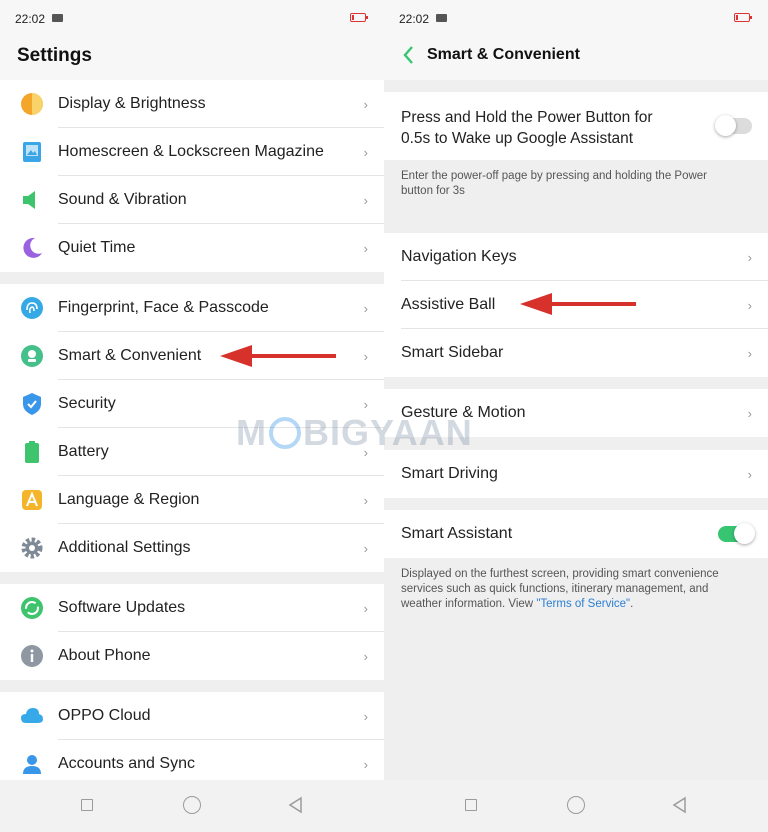 The width and height of the screenshot is (768, 832). What do you see at coordinates (457, 533) in the screenshot?
I see `smart-assistant-label: Smart Assistant` at bounding box center [457, 533].